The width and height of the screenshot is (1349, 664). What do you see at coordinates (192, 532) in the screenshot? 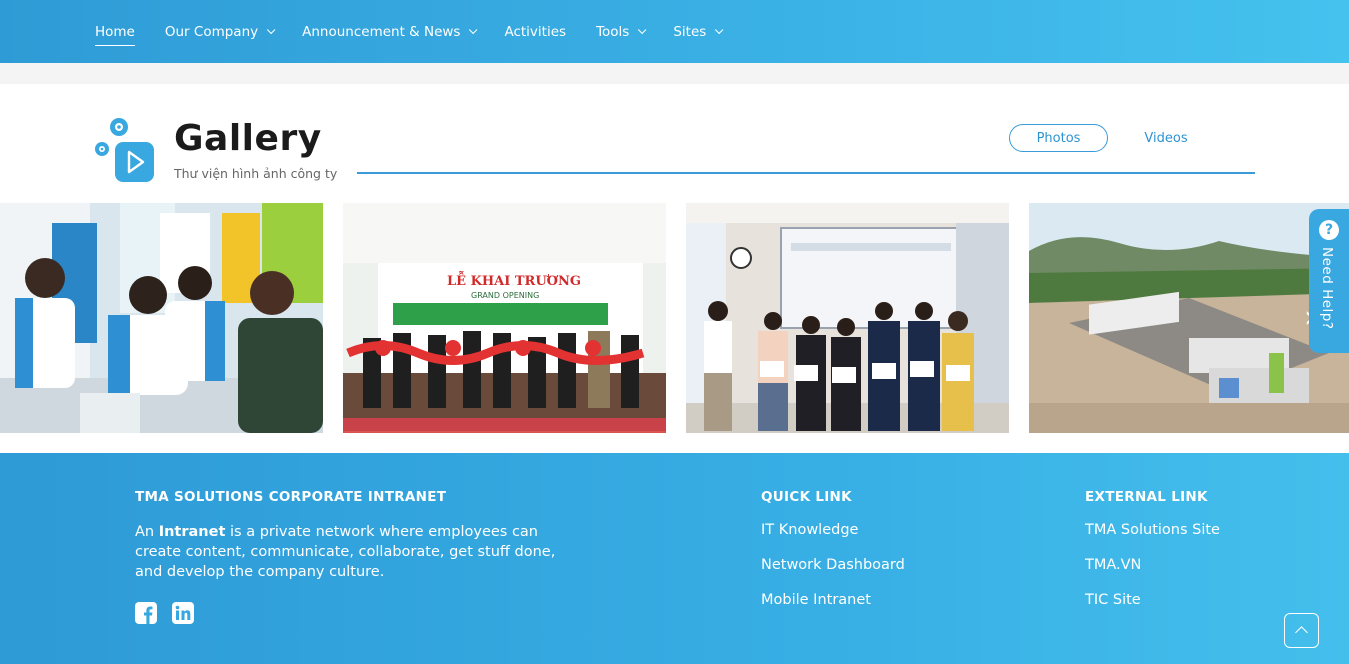
I see `about-text-bold: Intranet` at bounding box center [192, 532].